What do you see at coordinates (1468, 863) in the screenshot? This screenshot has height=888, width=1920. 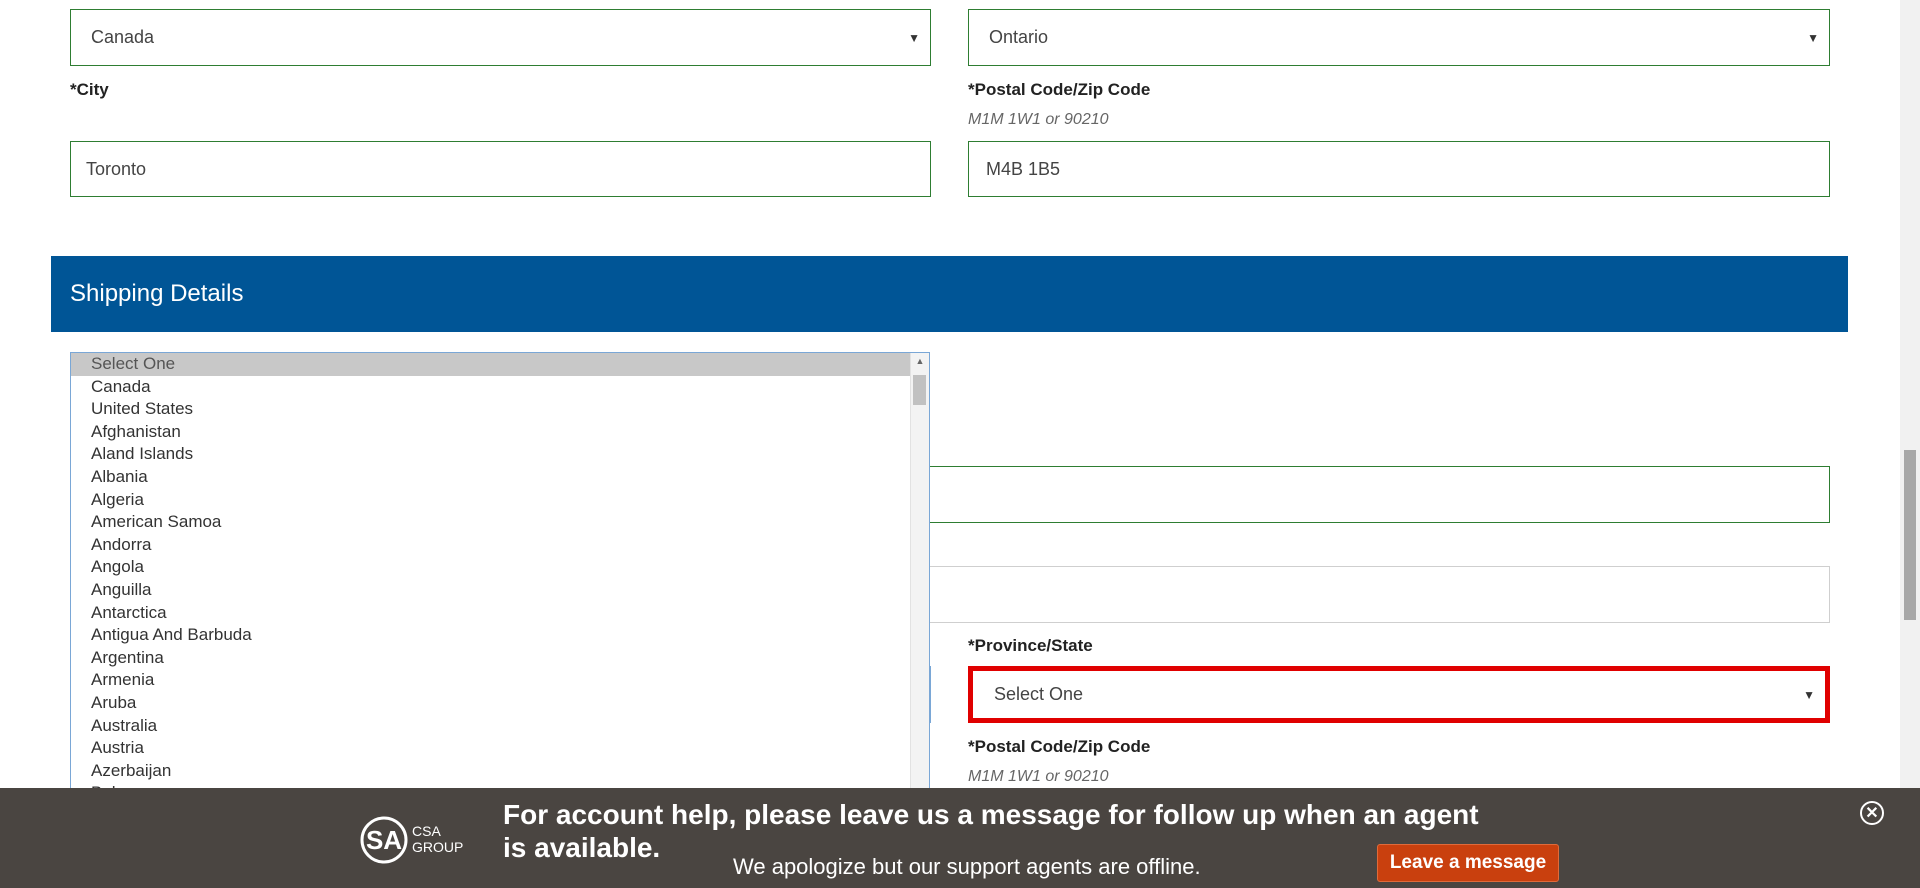 I see `leave-message-button: Leave a message` at bounding box center [1468, 863].